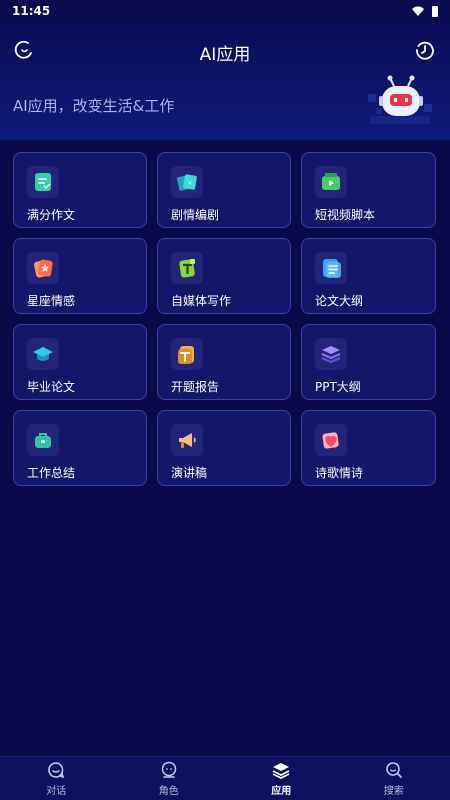 The height and width of the screenshot is (800, 450). Describe the element at coordinates (425, 11) in the screenshot. I see `status-icons` at that location.